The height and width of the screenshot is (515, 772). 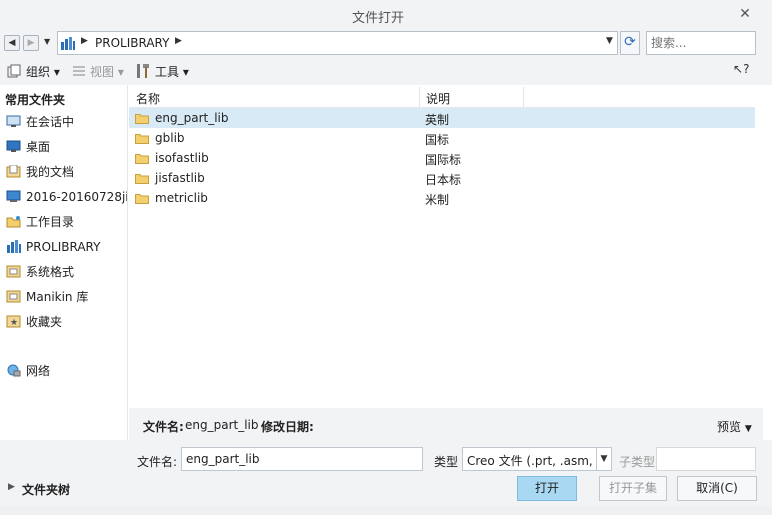 I want to click on info-filename-label: 文件名:, so click(x=163, y=427).